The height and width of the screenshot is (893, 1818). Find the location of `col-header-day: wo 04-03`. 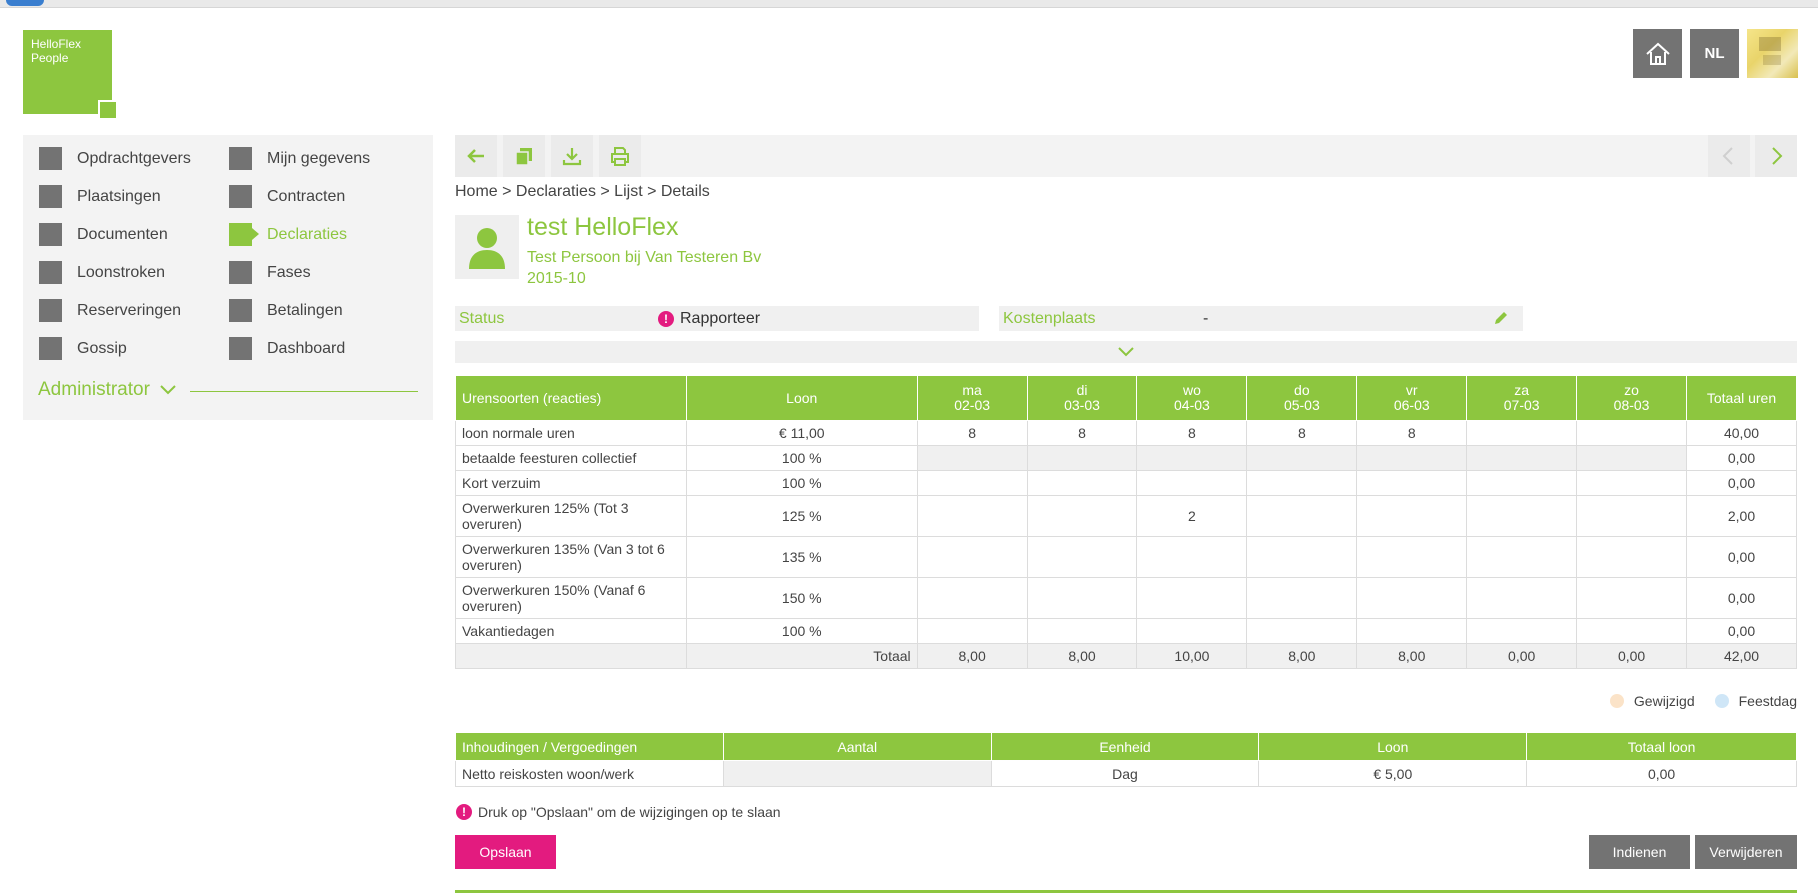

col-header-day: wo 04-03 is located at coordinates (1192, 398).